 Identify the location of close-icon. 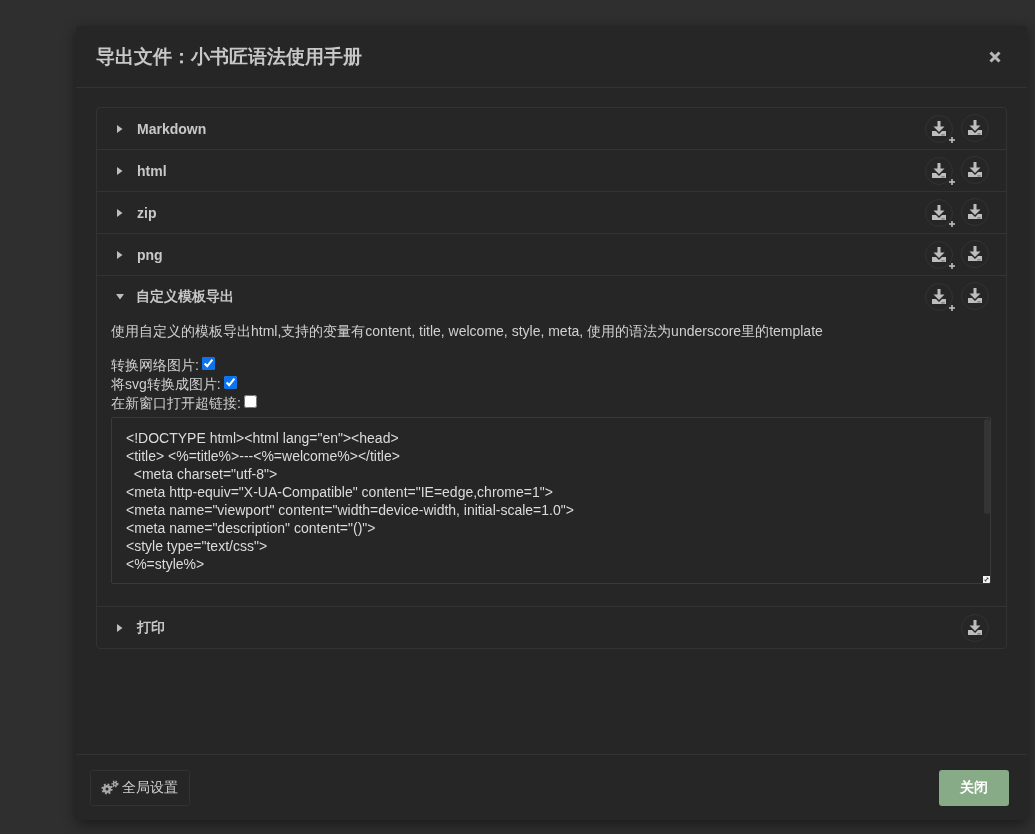
(995, 56).